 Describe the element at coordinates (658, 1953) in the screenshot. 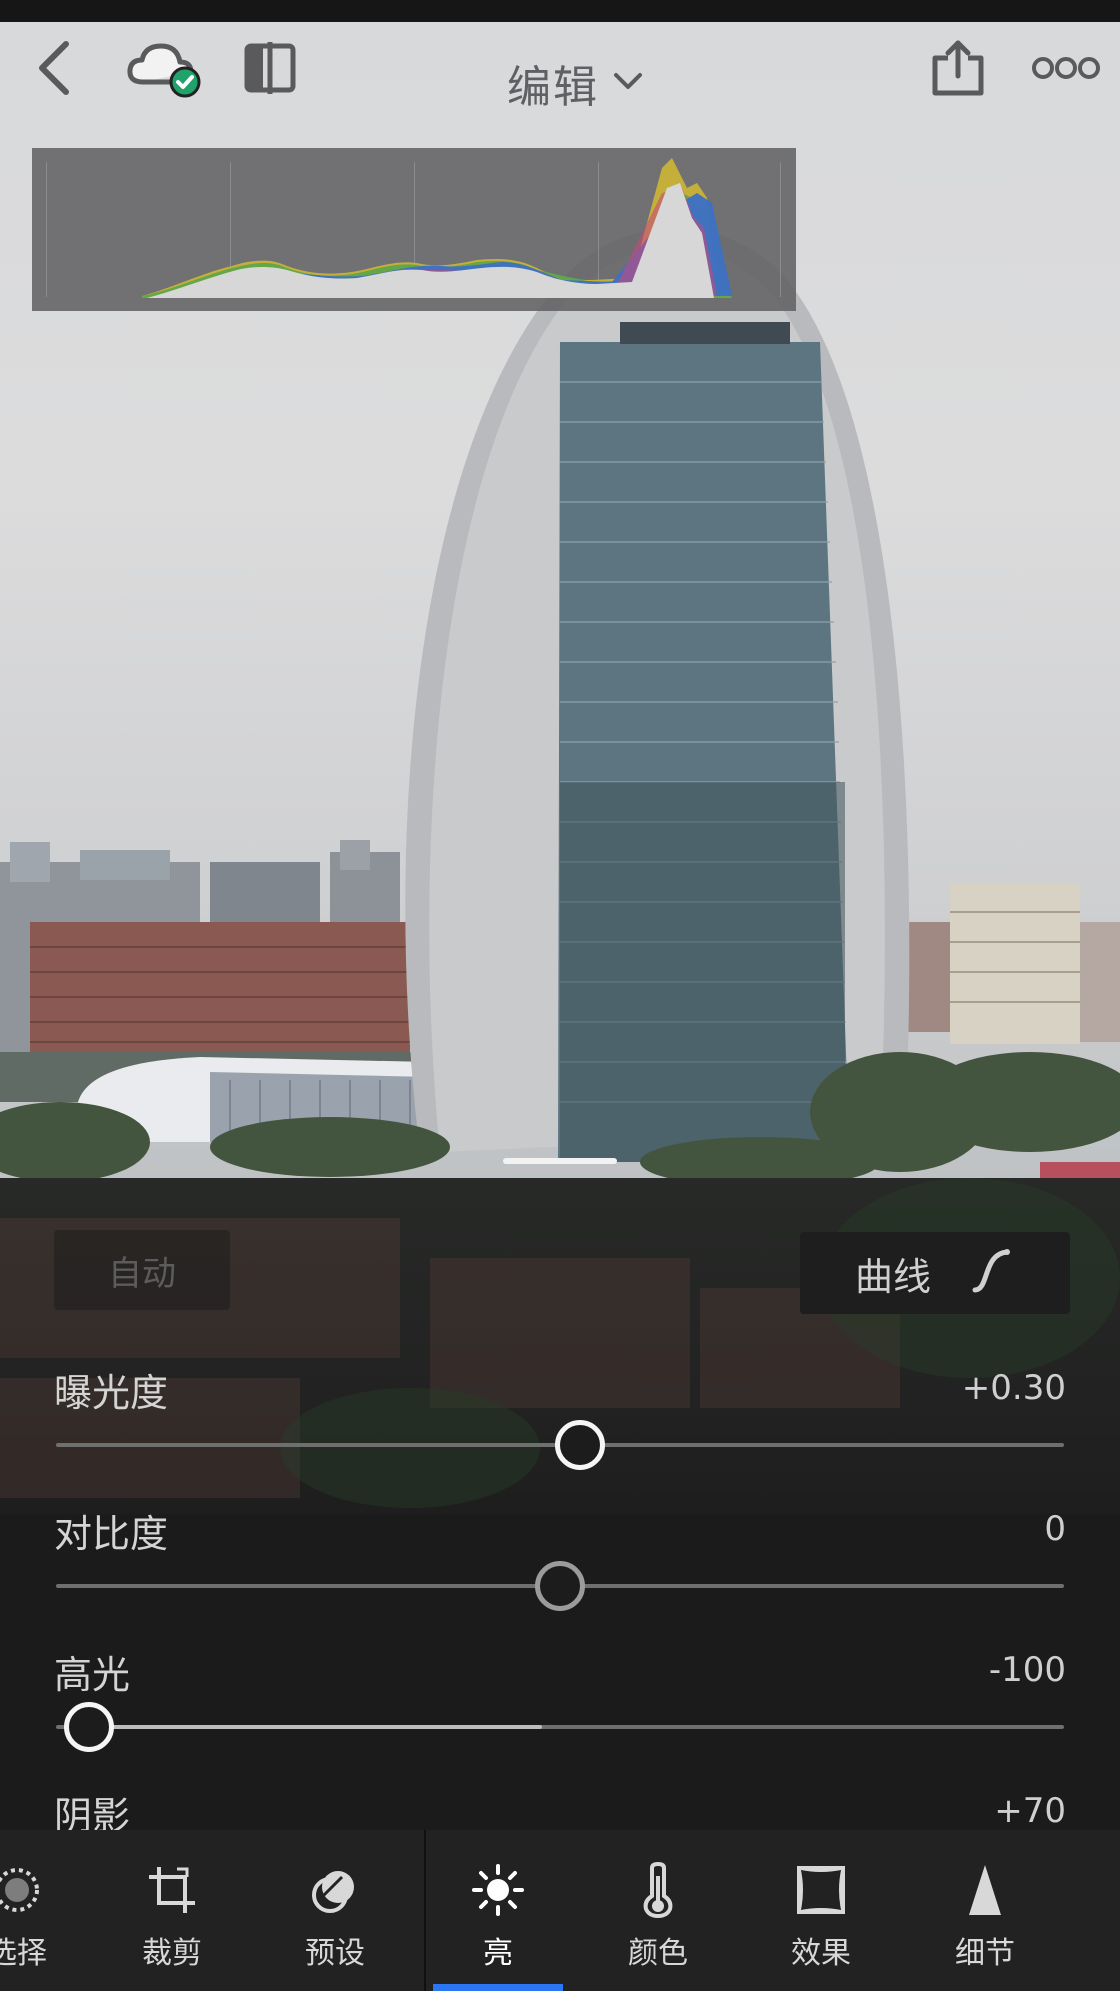

I see `tool-color-label: 颜色` at that location.